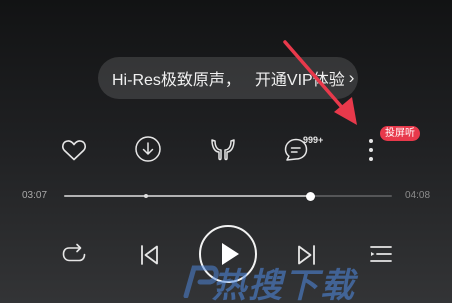  Describe the element at coordinates (284, 285) in the screenshot. I see `watermark-text: 热搜下载` at that location.